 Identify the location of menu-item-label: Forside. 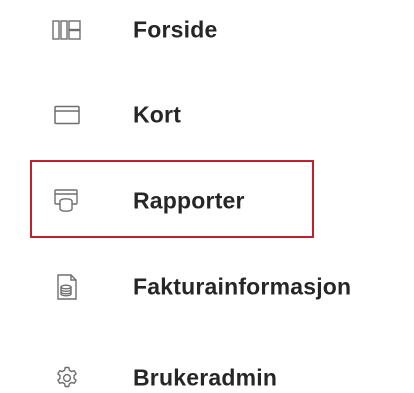
(175, 29).